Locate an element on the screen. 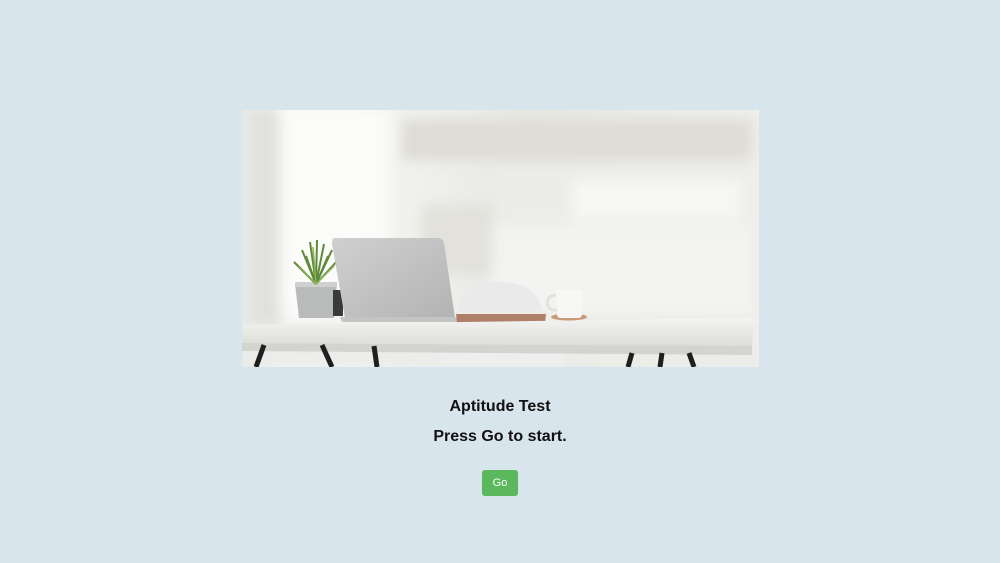 This screenshot has height=563, width=1000. go-button: Go is located at coordinates (500, 483).